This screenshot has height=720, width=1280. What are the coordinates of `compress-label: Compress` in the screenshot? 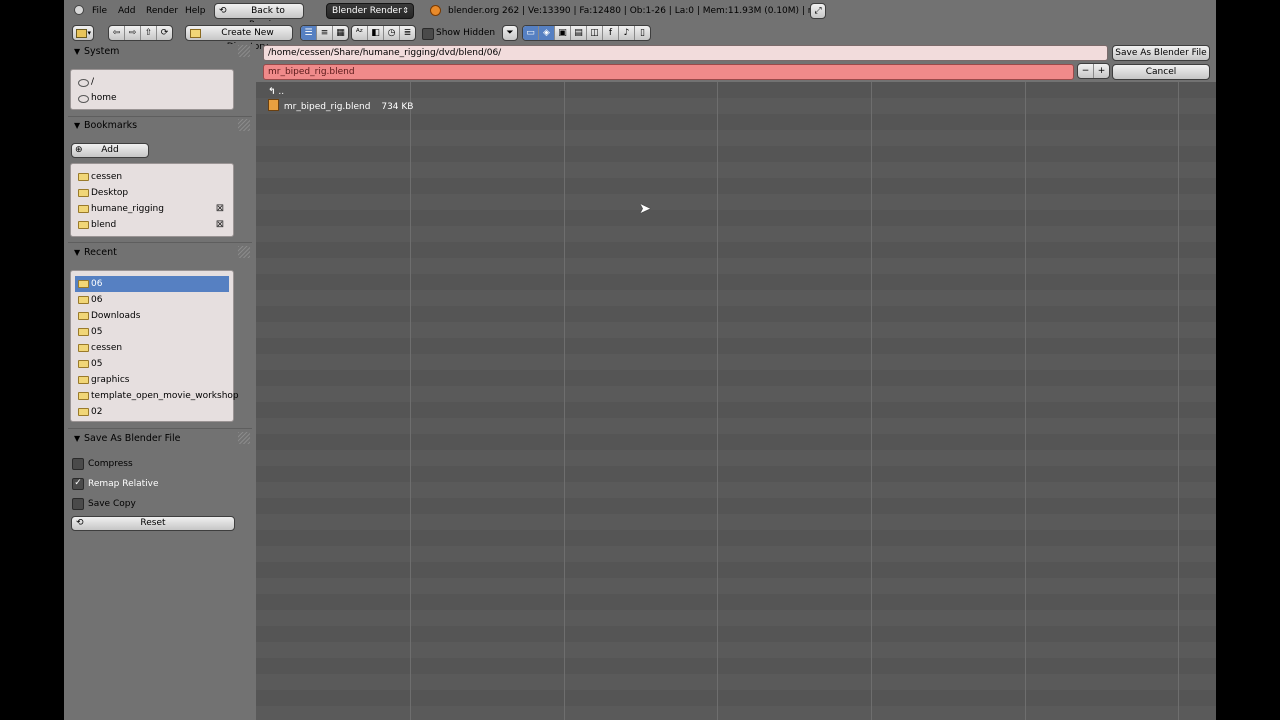 It's located at (110, 464).